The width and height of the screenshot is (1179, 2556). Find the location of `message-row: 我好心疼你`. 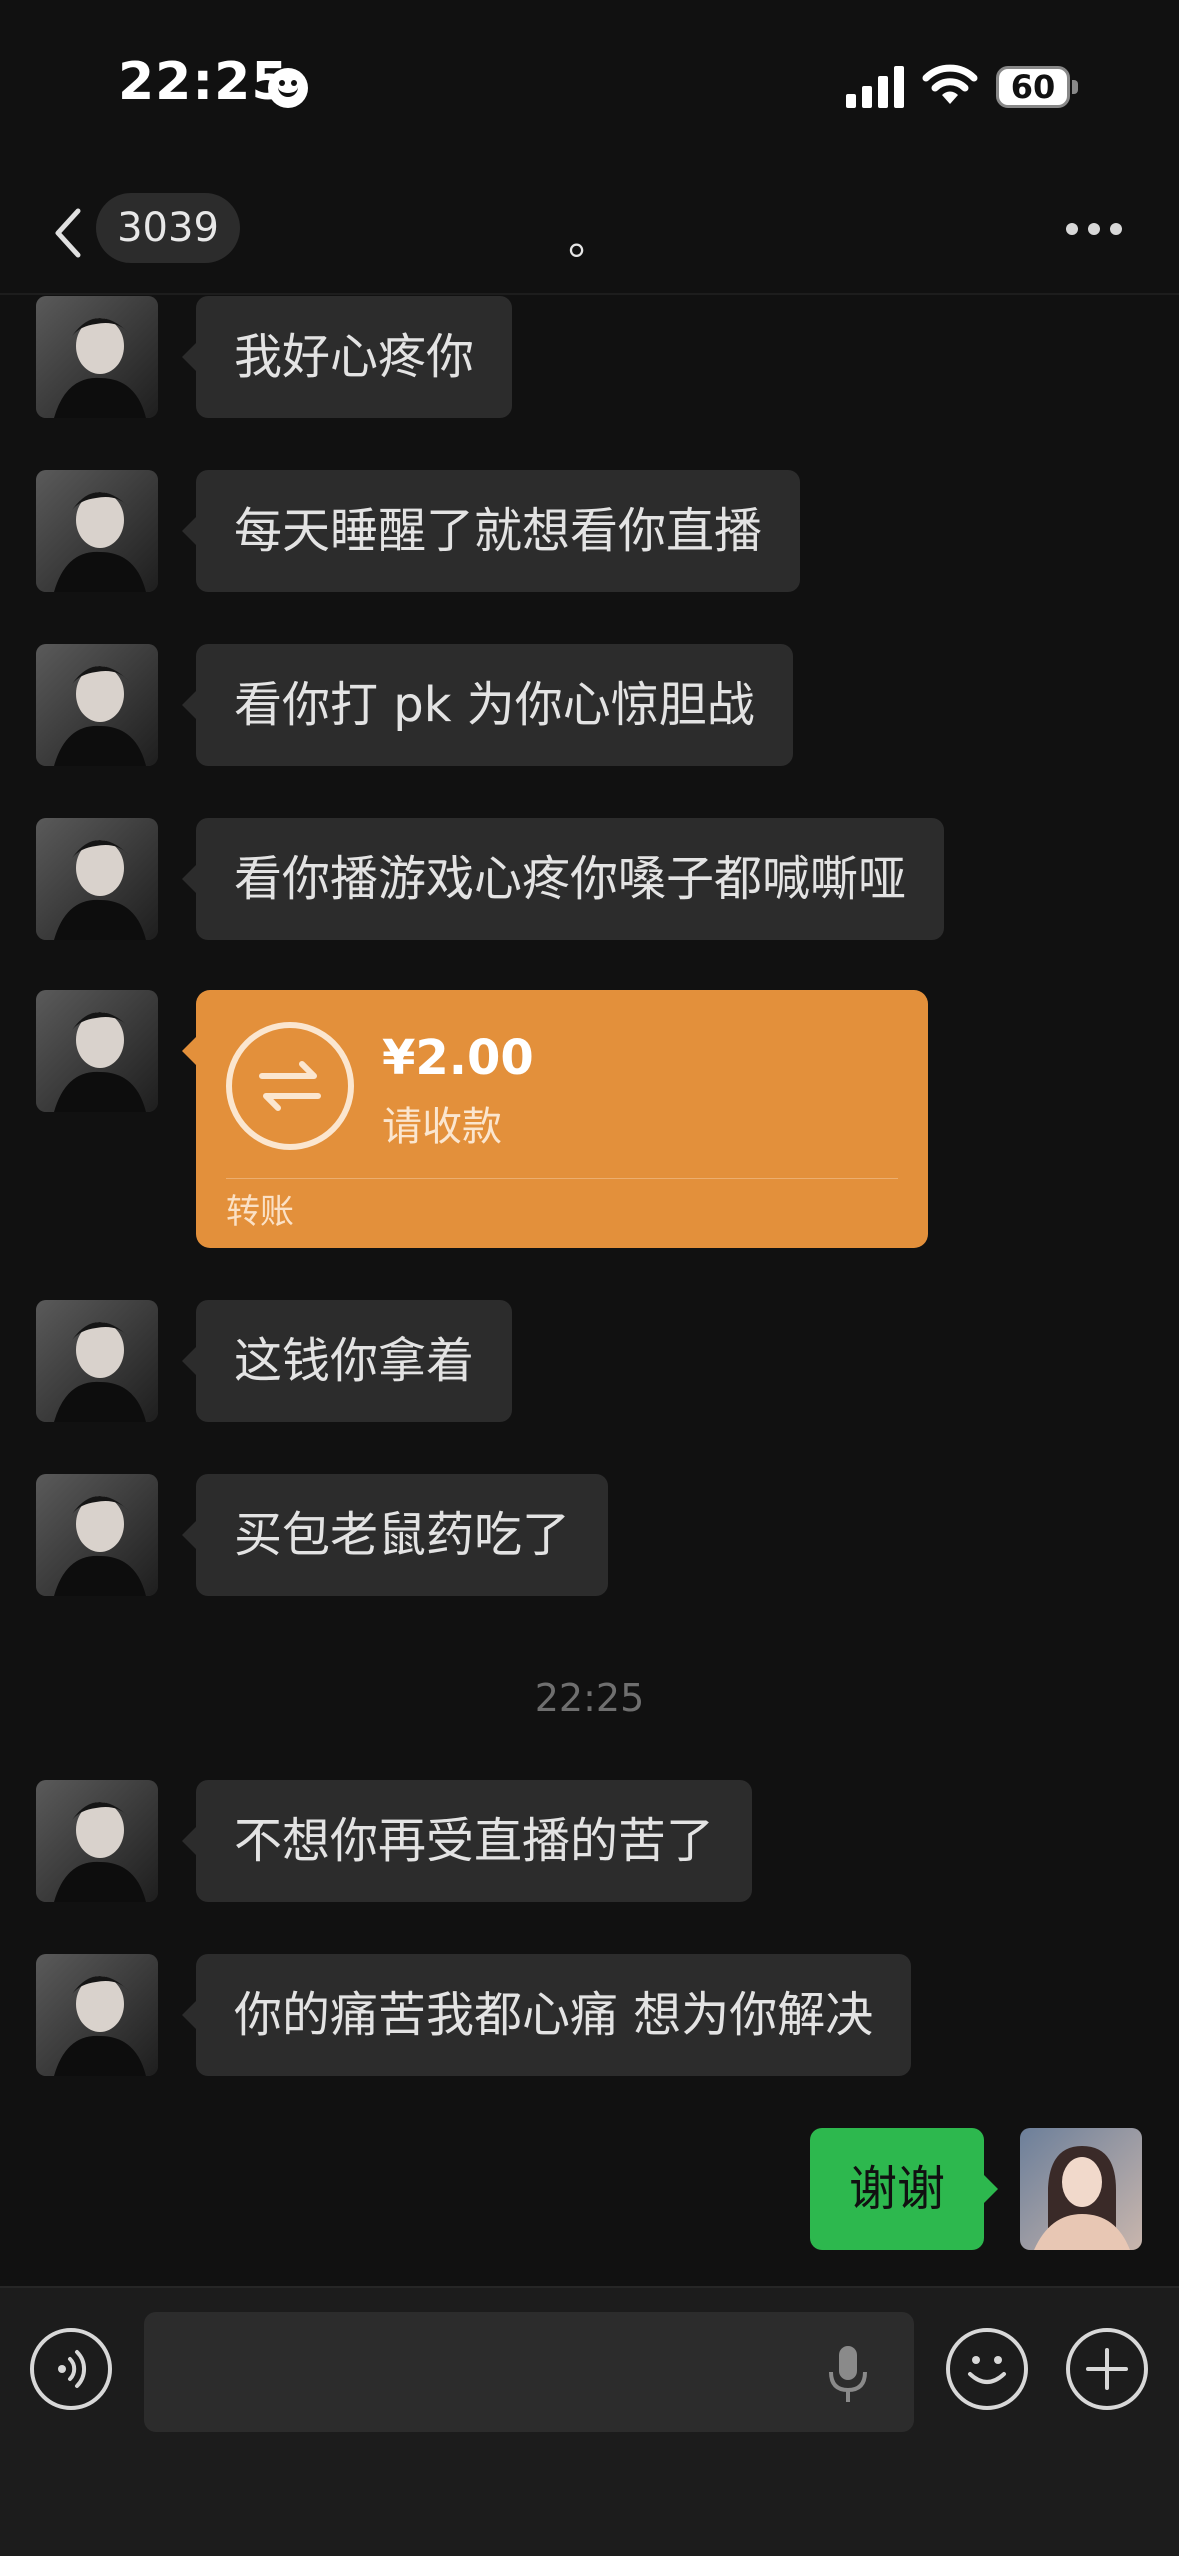

message-row: 我好心疼你 is located at coordinates (589, 357).